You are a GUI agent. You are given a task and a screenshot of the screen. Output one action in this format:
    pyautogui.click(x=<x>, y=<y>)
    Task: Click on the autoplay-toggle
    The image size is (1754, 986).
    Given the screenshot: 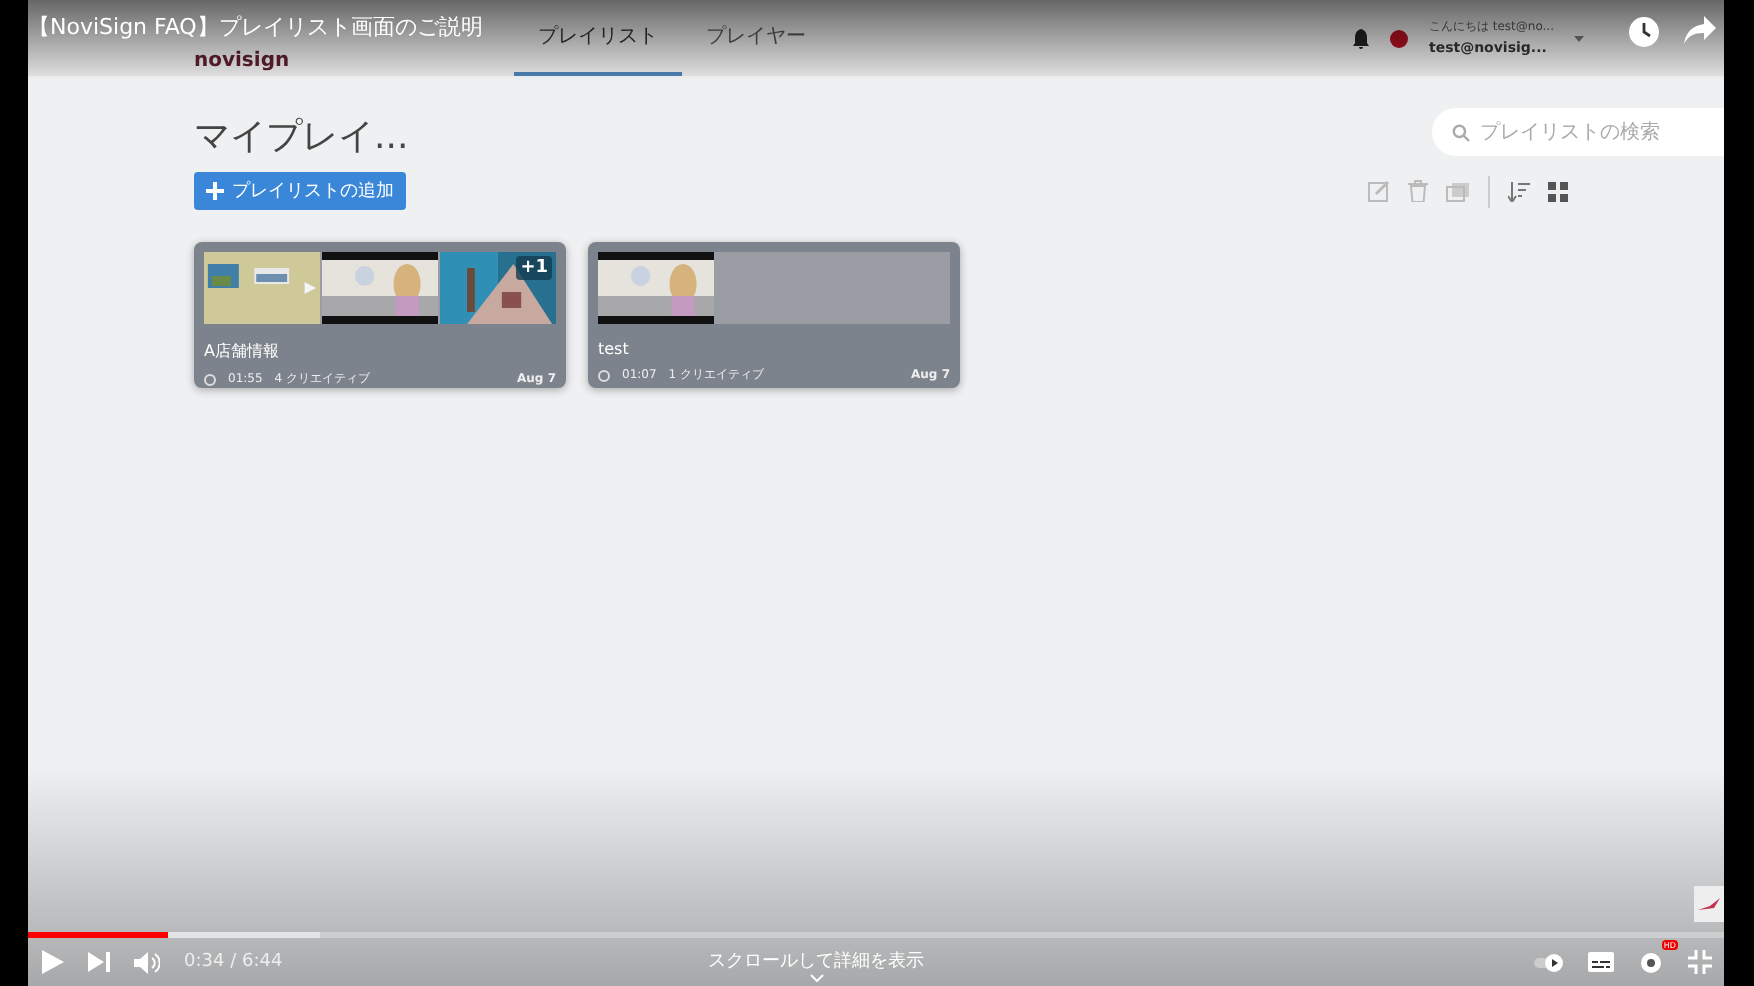 What is the action you would take?
    pyautogui.click(x=1548, y=962)
    